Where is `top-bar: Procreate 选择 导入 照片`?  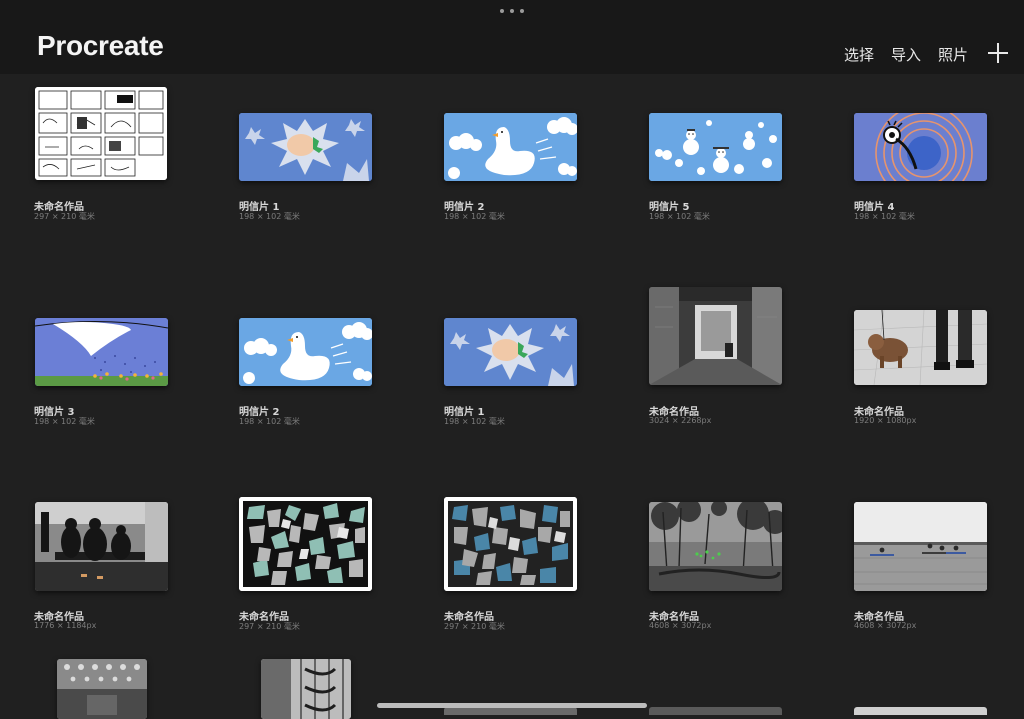 top-bar: Procreate 选择 导入 照片 is located at coordinates (512, 37).